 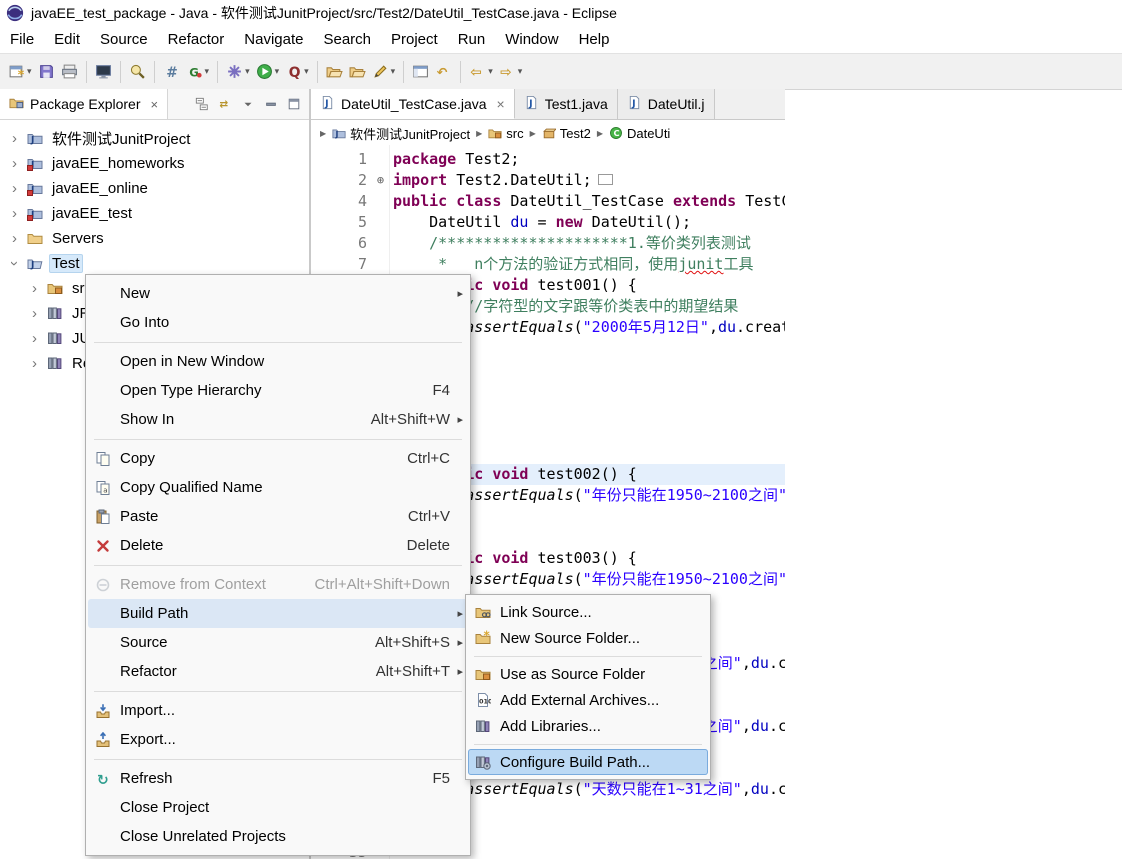 What do you see at coordinates (401, 133) in the screenshot?
I see `breadcrumb-item-junitproject: J 软件测试JunitProject` at bounding box center [401, 133].